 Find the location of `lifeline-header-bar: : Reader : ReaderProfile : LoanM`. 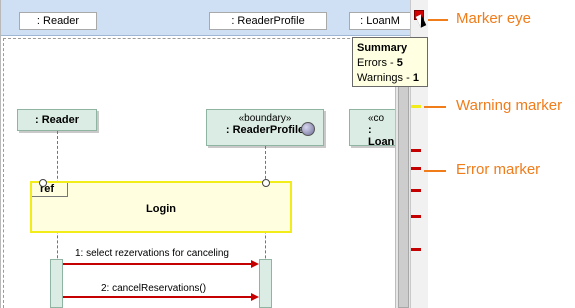

lifeline-header-bar: : Reader : ReaderProfile : LoanM is located at coordinates (214, 18).